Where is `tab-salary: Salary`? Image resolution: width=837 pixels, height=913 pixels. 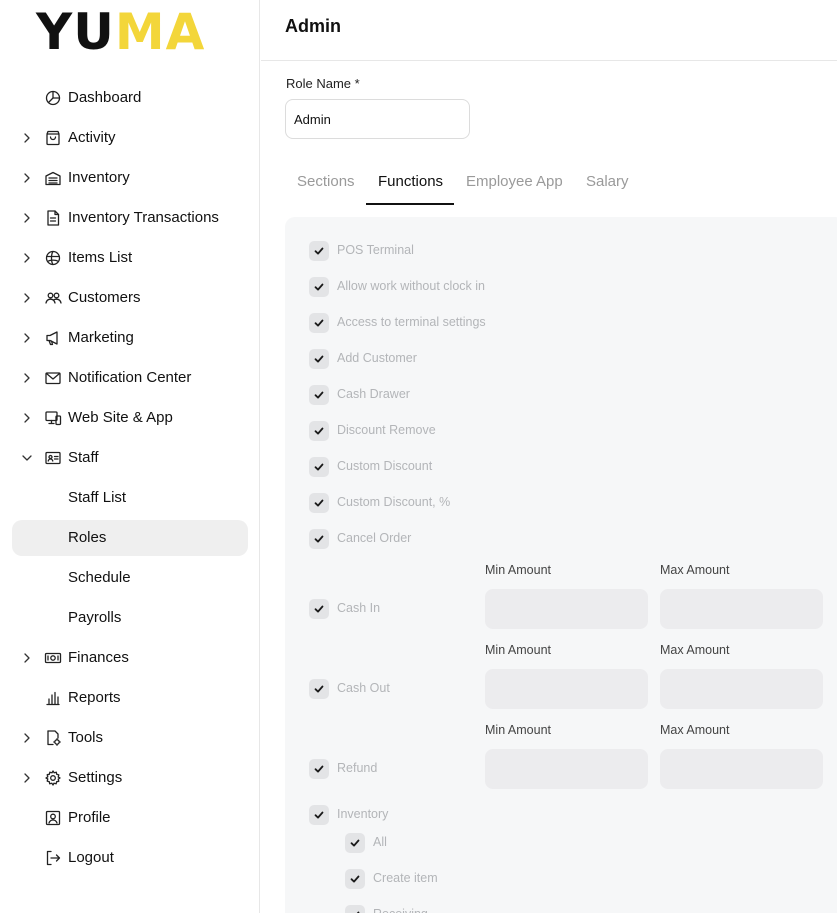
tab-salary: Salary is located at coordinates (607, 181).